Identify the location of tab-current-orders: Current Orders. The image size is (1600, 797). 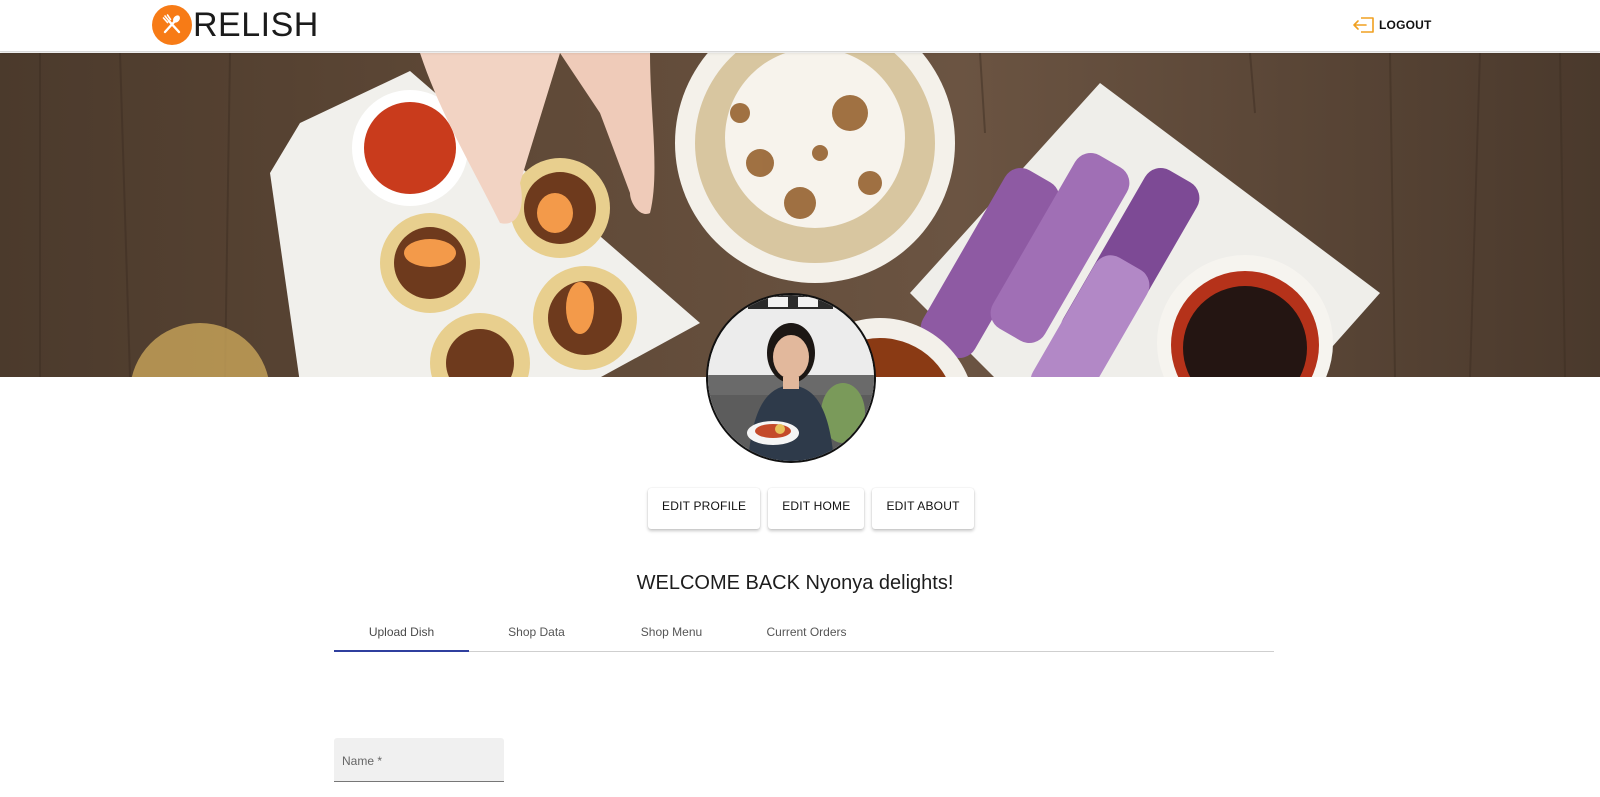
(806, 631).